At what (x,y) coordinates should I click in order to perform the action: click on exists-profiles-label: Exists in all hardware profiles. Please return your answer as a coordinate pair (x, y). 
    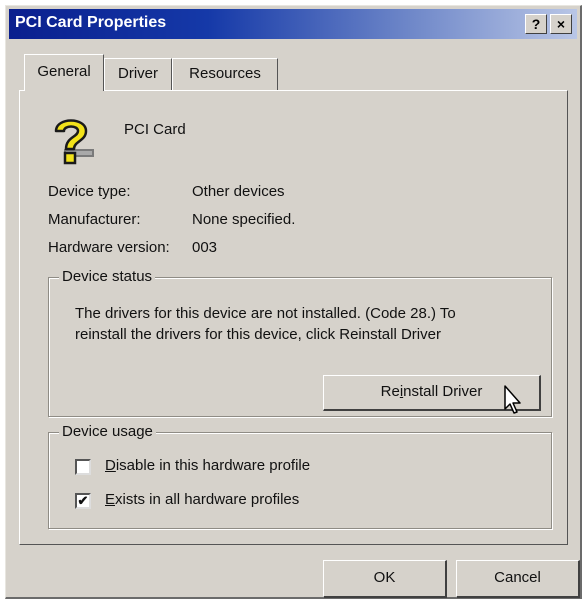
    Looking at the image, I should click on (202, 499).